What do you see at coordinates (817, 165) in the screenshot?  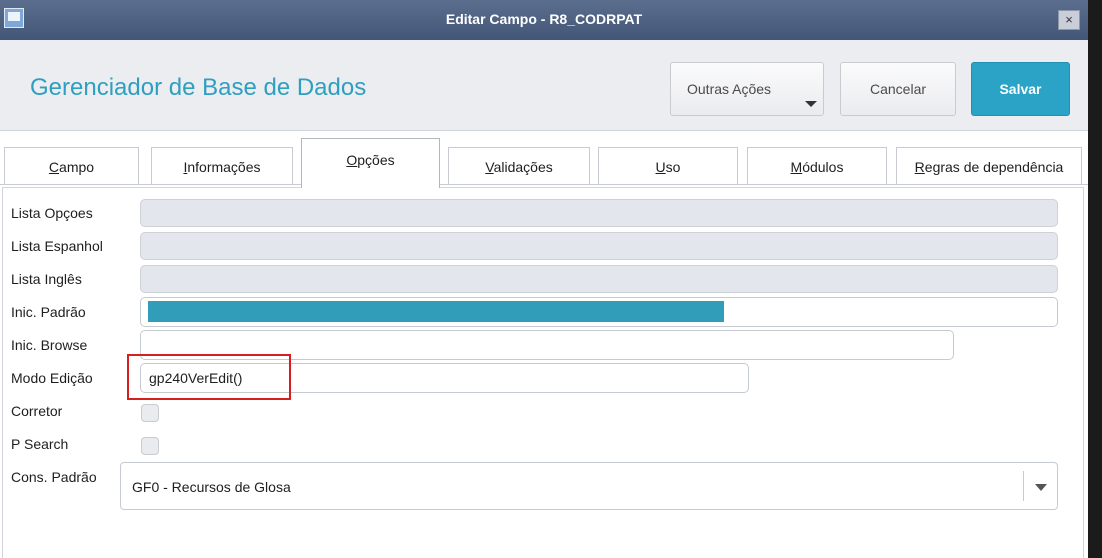 I see `tab-modulos: Módulos` at bounding box center [817, 165].